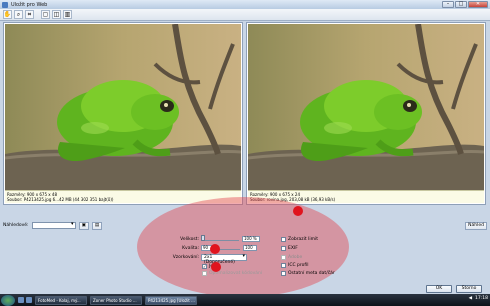 Image resolution: width=490 pixels, height=306 pixels. Describe the element at coordinates (298, 211) in the screenshot. I see `marker-file-size` at that location.